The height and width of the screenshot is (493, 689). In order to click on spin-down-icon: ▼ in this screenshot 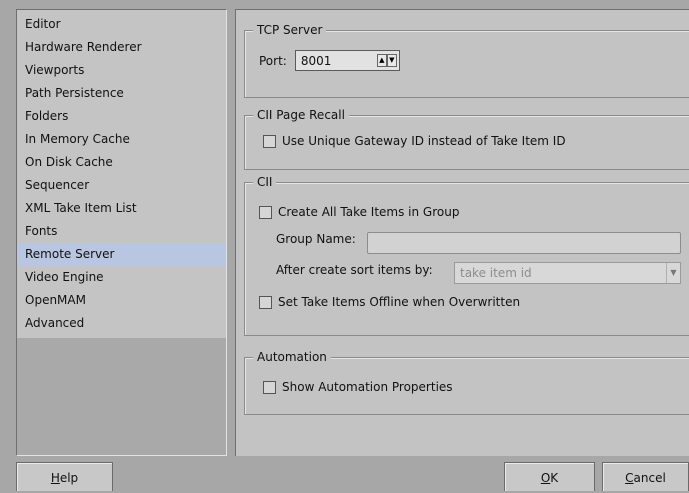, I will do `click(391, 60)`.